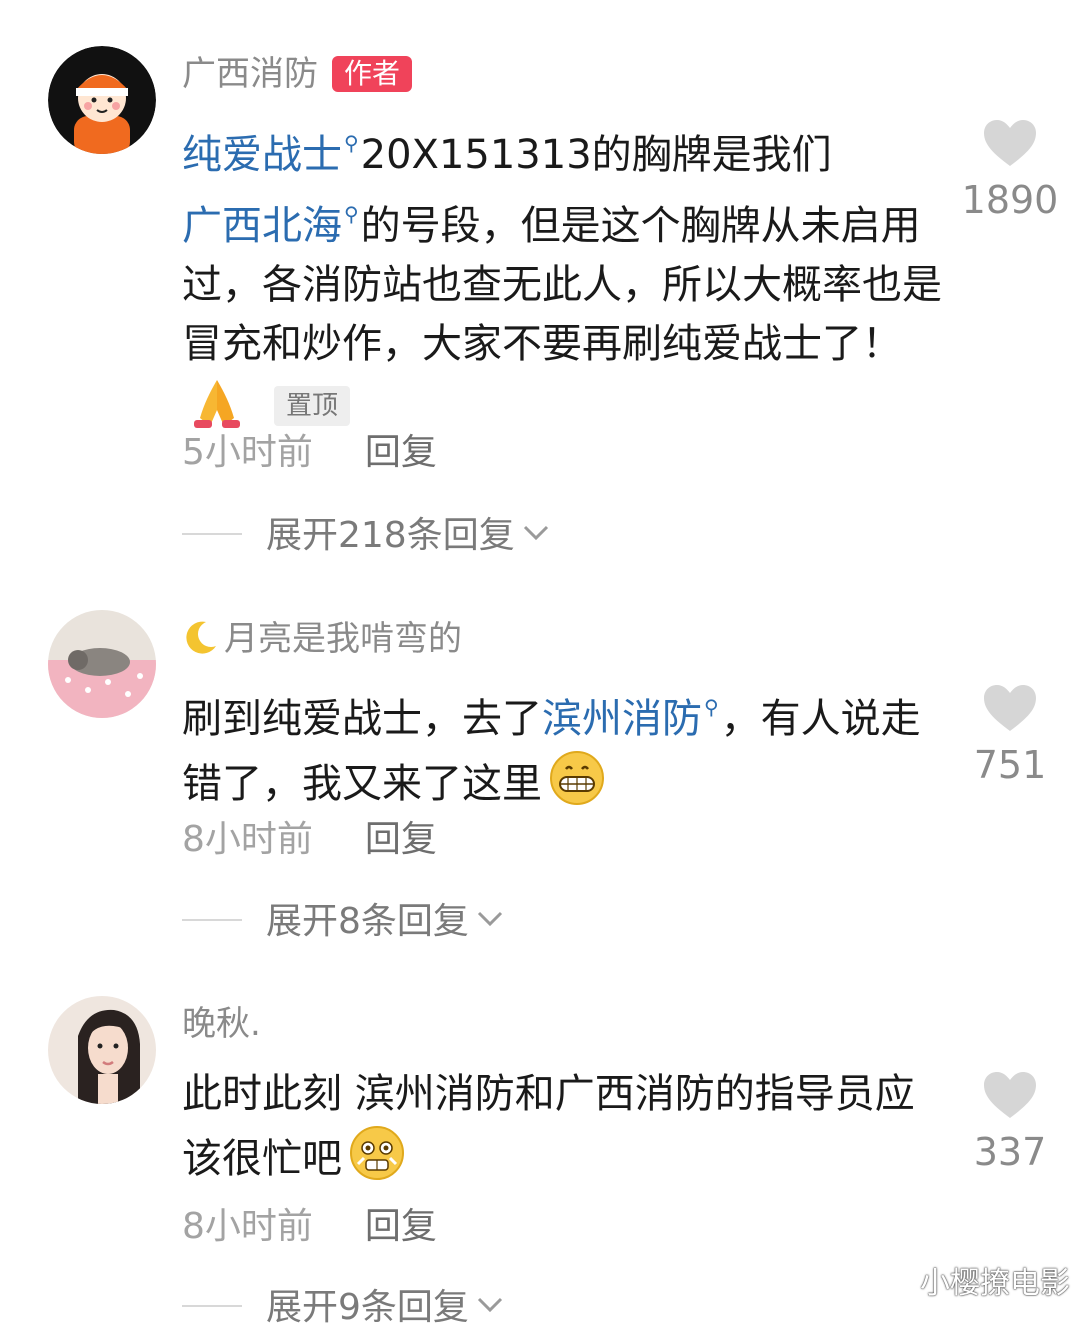 The height and width of the screenshot is (1330, 1080). What do you see at coordinates (217, 403) in the screenshot?
I see `prayer-hands-icon` at bounding box center [217, 403].